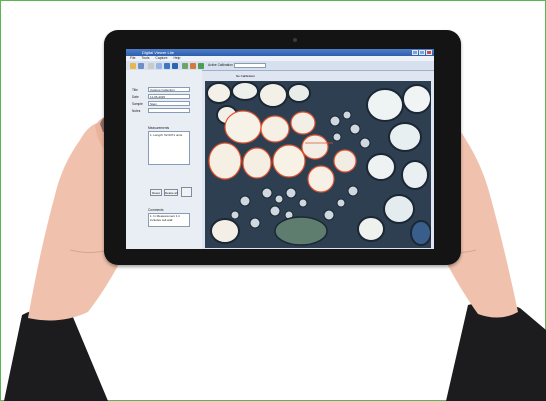  Describe the element at coordinates (135, 90) in the screenshot. I see `title-field-label: Title` at that location.